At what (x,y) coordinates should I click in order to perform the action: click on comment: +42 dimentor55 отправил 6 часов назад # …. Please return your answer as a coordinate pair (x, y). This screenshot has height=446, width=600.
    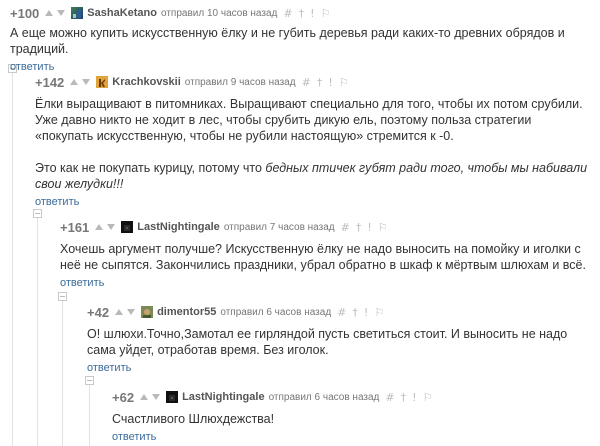
    Looking at the image, I should click on (338, 339).